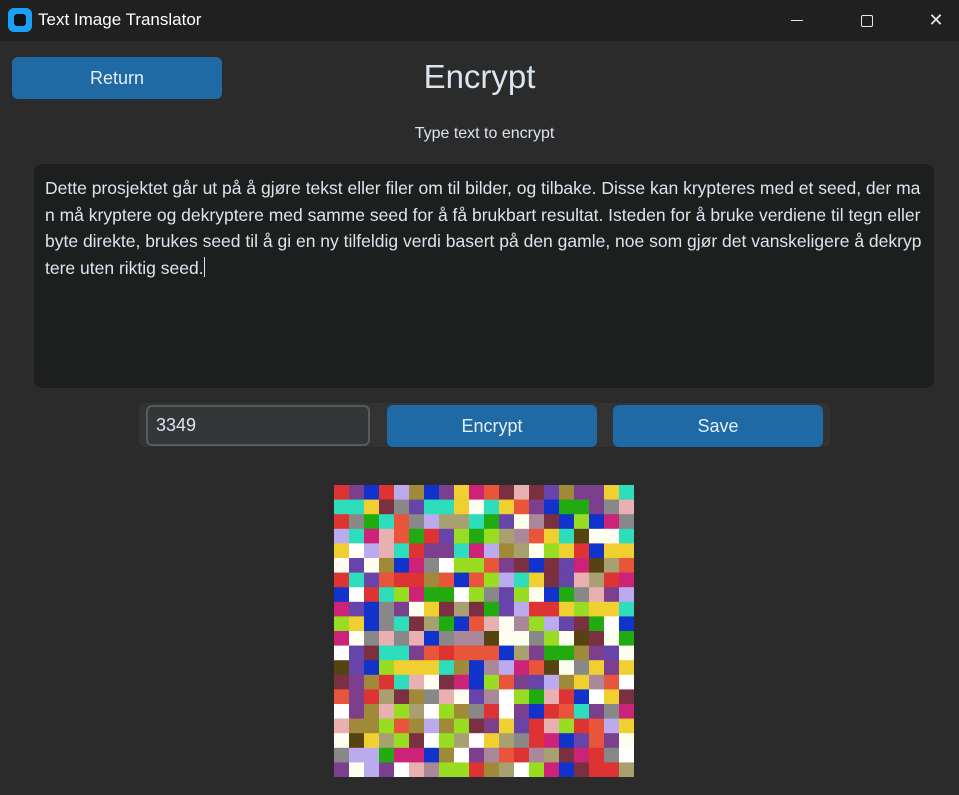 This screenshot has width=959, height=795. What do you see at coordinates (120, 19) in the screenshot?
I see `window-title: Text Image Translator` at bounding box center [120, 19].